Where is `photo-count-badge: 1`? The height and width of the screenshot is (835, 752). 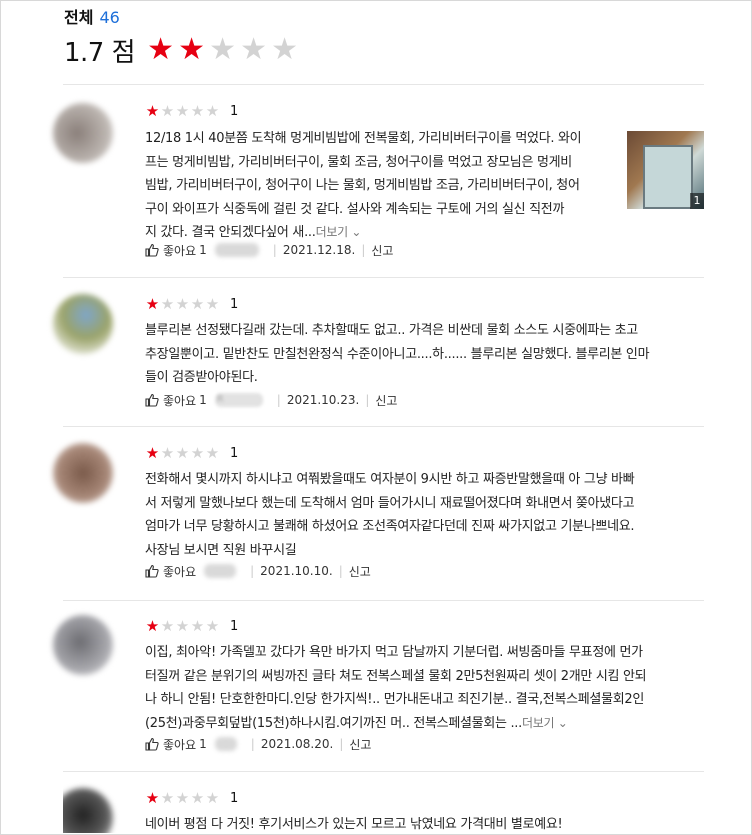 photo-count-badge: 1 is located at coordinates (697, 201).